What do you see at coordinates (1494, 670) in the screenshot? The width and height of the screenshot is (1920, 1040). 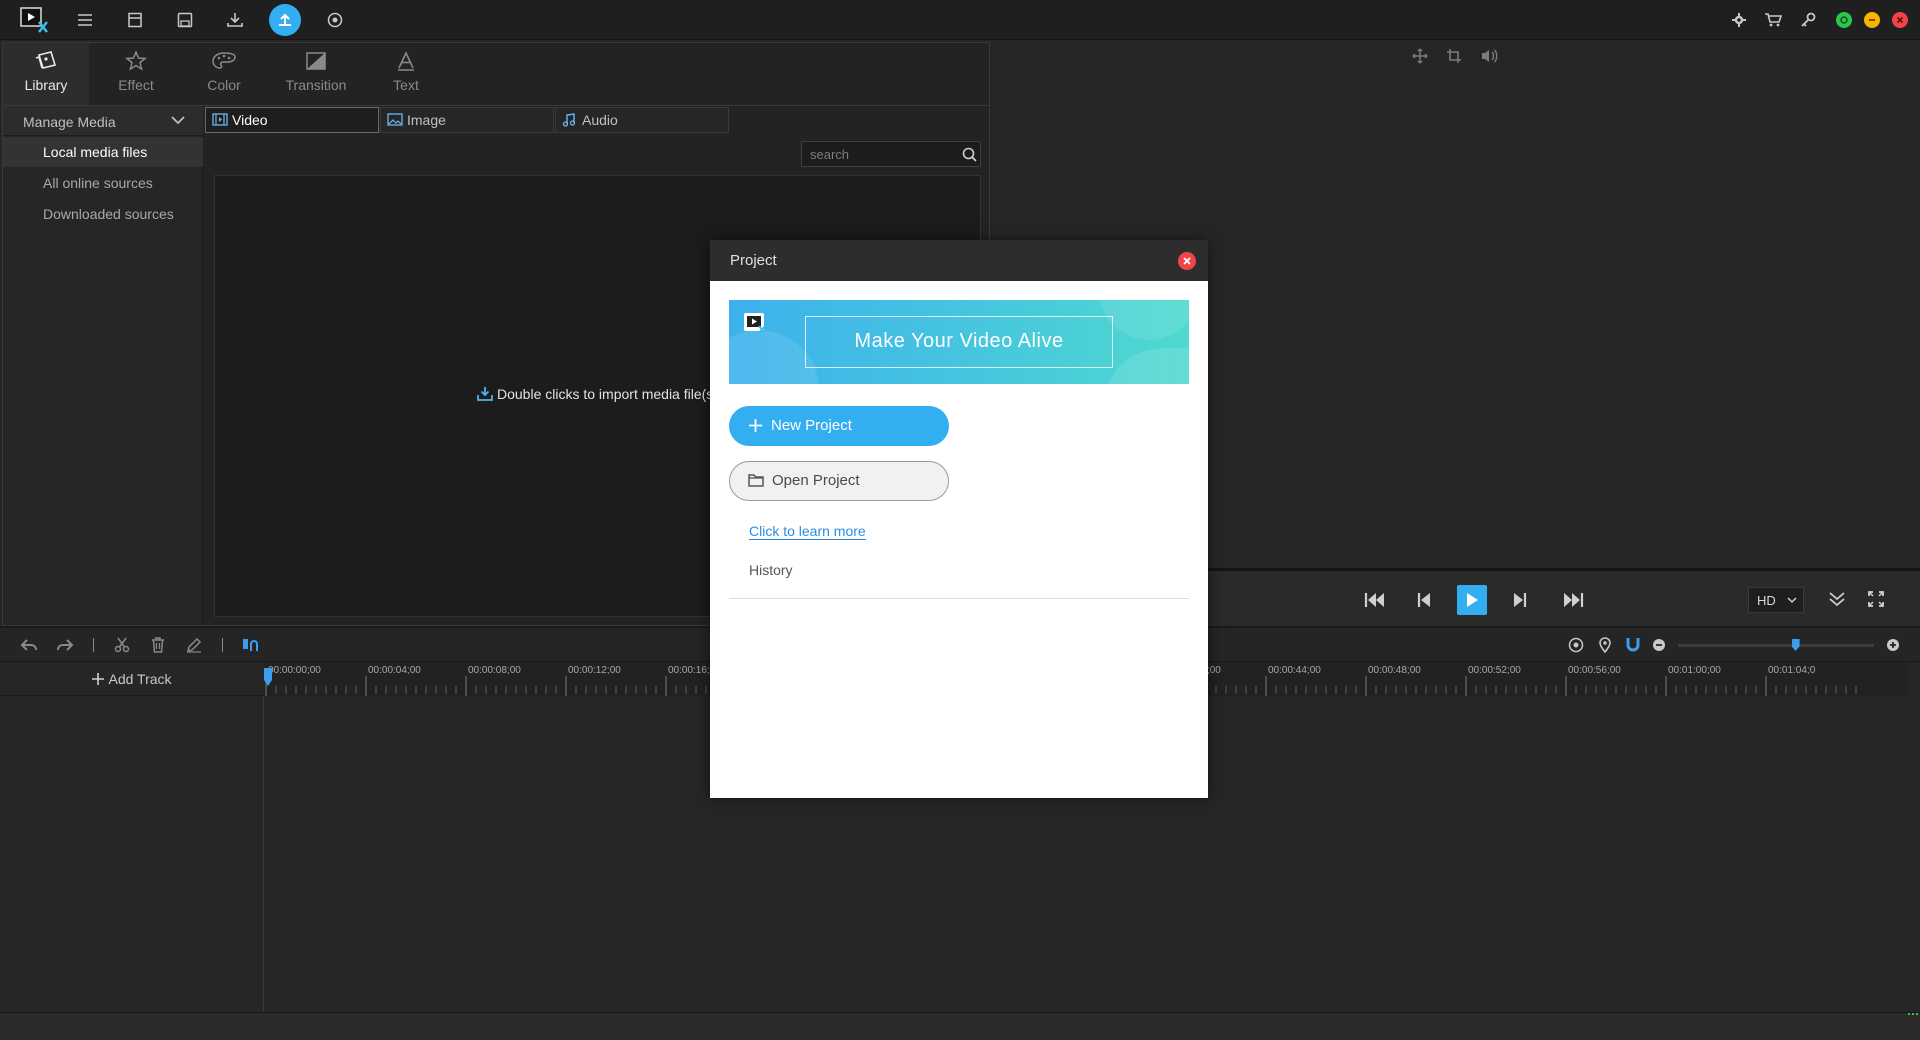 I see `ruler-tick-label: 00:00:52;00` at bounding box center [1494, 670].